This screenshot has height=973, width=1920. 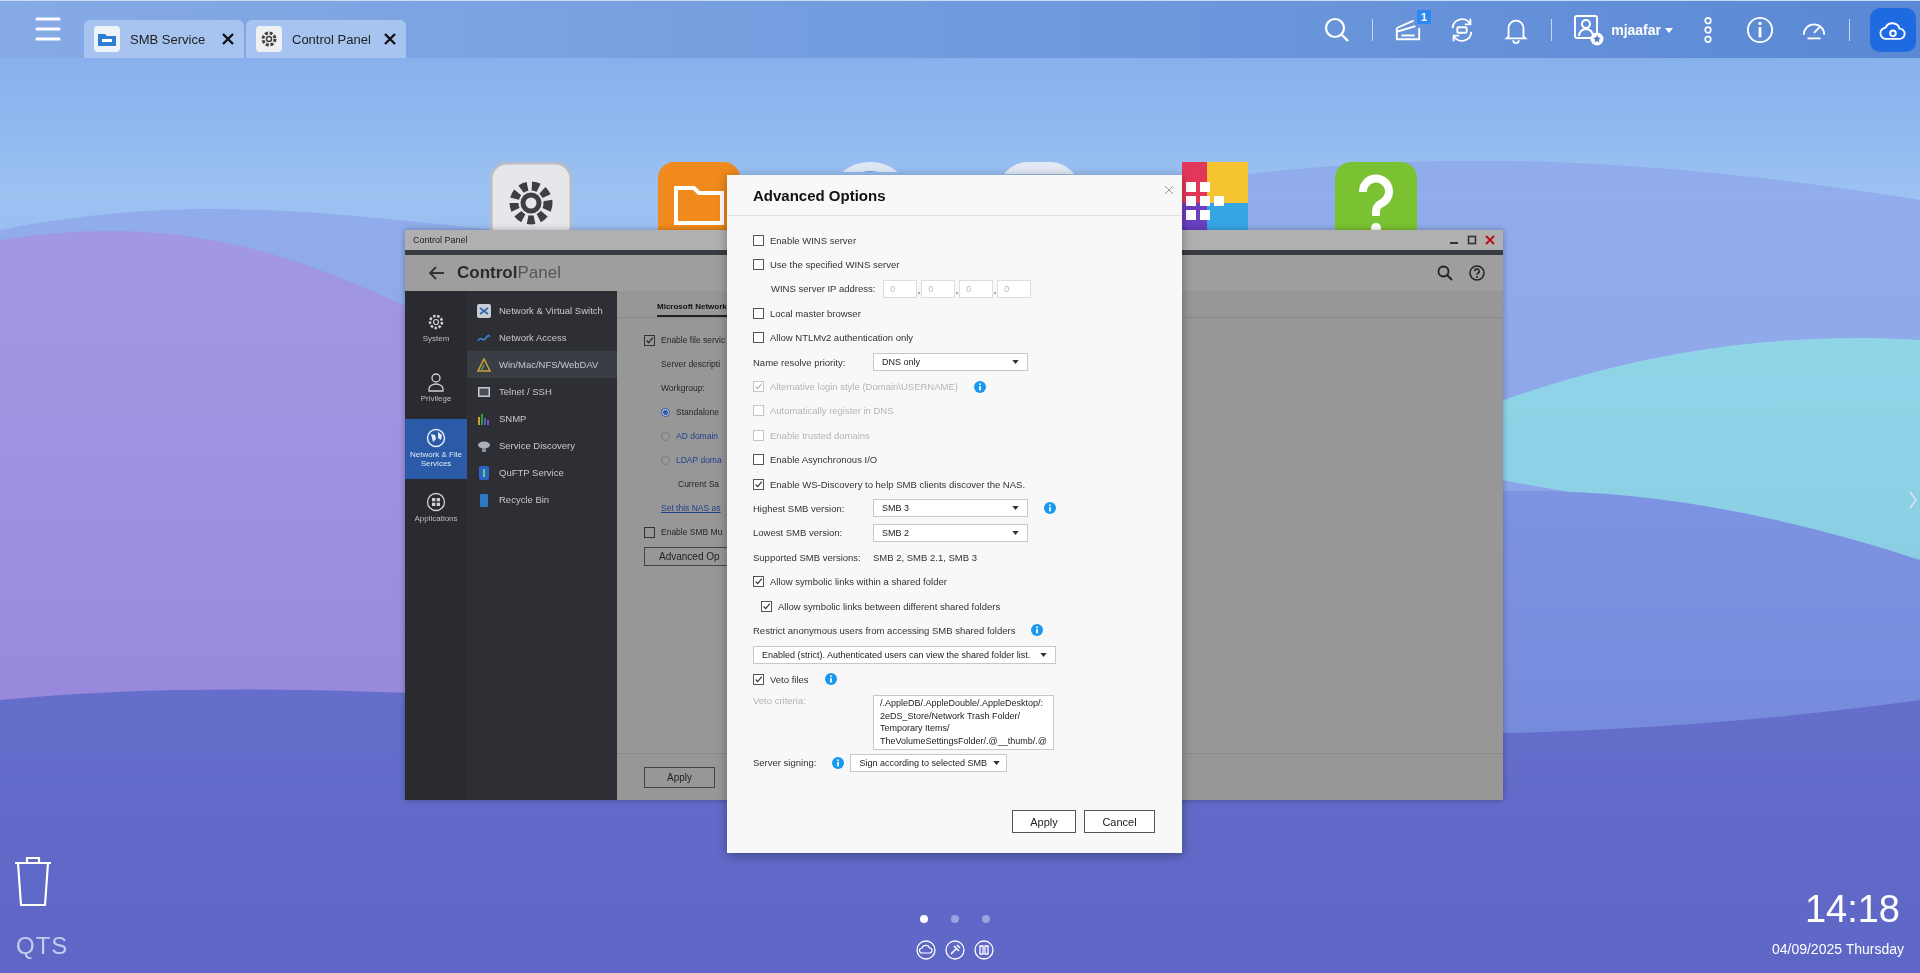 What do you see at coordinates (950, 362) in the screenshot?
I see `dropdown: DNS only` at bounding box center [950, 362].